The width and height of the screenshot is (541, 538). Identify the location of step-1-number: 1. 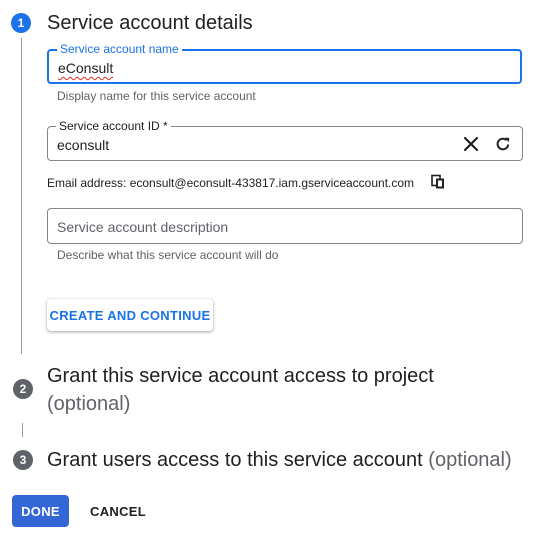
(21, 23).